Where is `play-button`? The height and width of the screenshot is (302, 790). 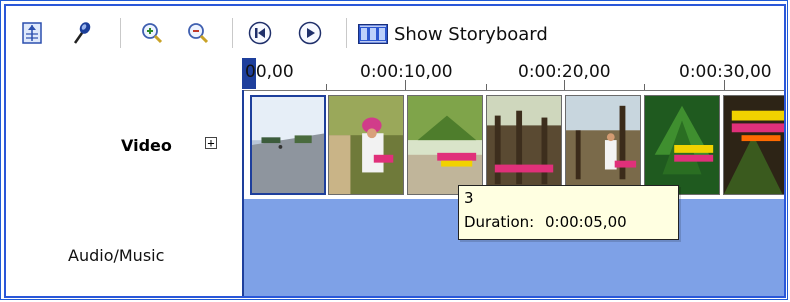 play-button is located at coordinates (310, 33).